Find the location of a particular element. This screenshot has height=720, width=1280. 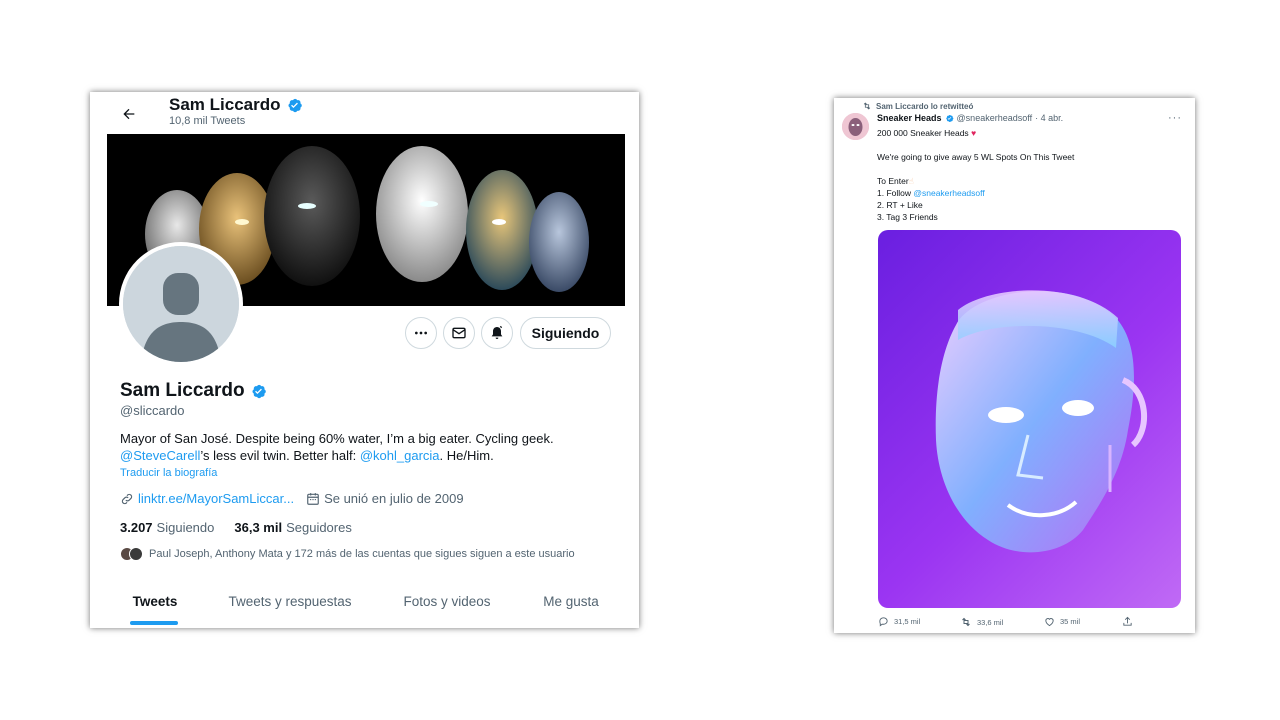

retweet-context: Sam Liccardo lo retwitteó is located at coordinates (917, 106).